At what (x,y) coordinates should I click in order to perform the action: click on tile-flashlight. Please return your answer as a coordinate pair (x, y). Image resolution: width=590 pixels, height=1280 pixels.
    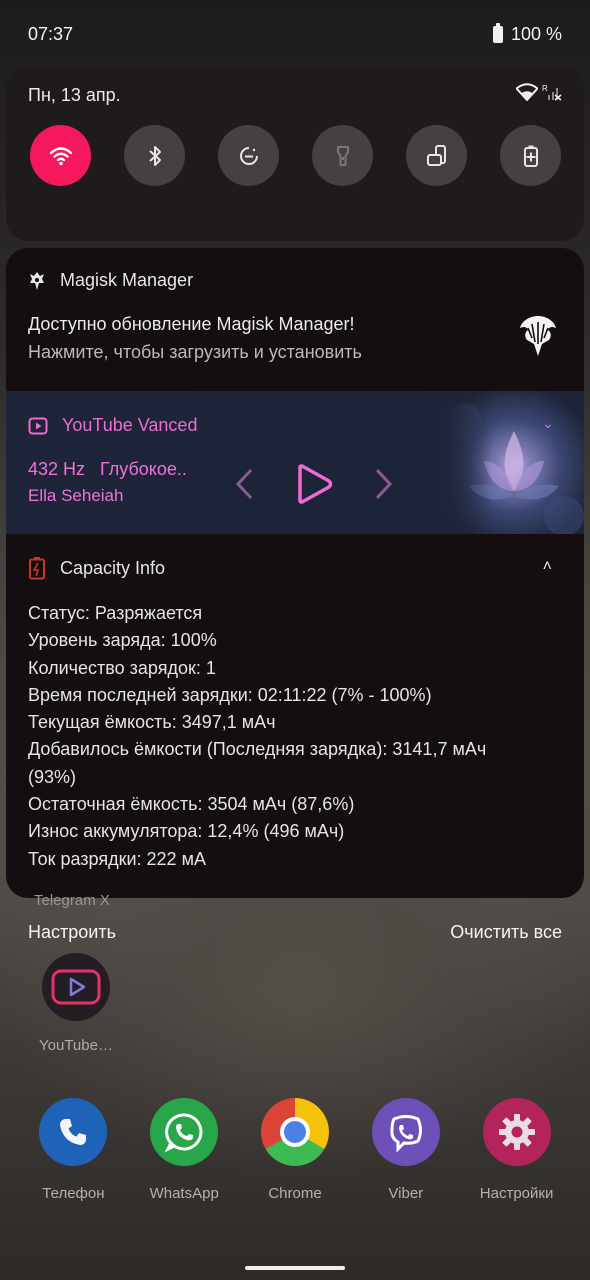
    Looking at the image, I should click on (342, 155).